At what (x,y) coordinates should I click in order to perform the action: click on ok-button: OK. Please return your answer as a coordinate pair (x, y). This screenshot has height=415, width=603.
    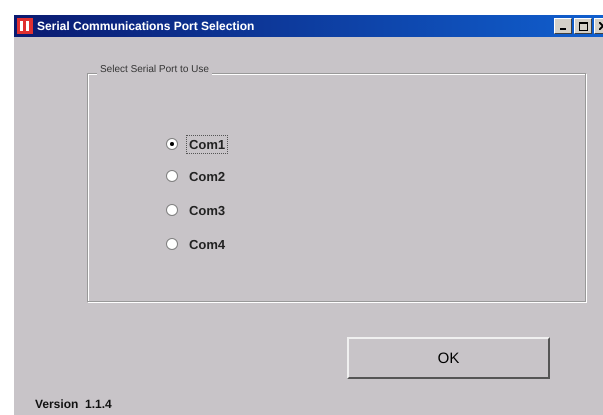
    Looking at the image, I should click on (448, 358).